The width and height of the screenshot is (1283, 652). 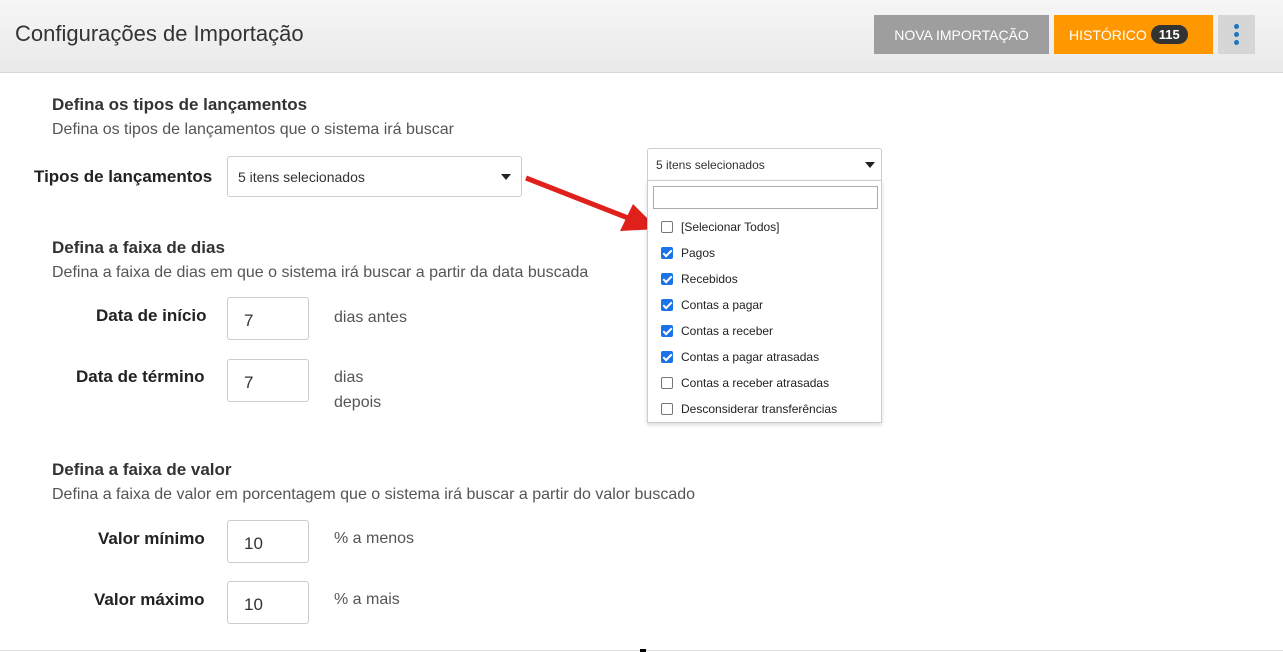 What do you see at coordinates (268, 602) in the screenshot?
I see `valor-maximo-input: 10` at bounding box center [268, 602].